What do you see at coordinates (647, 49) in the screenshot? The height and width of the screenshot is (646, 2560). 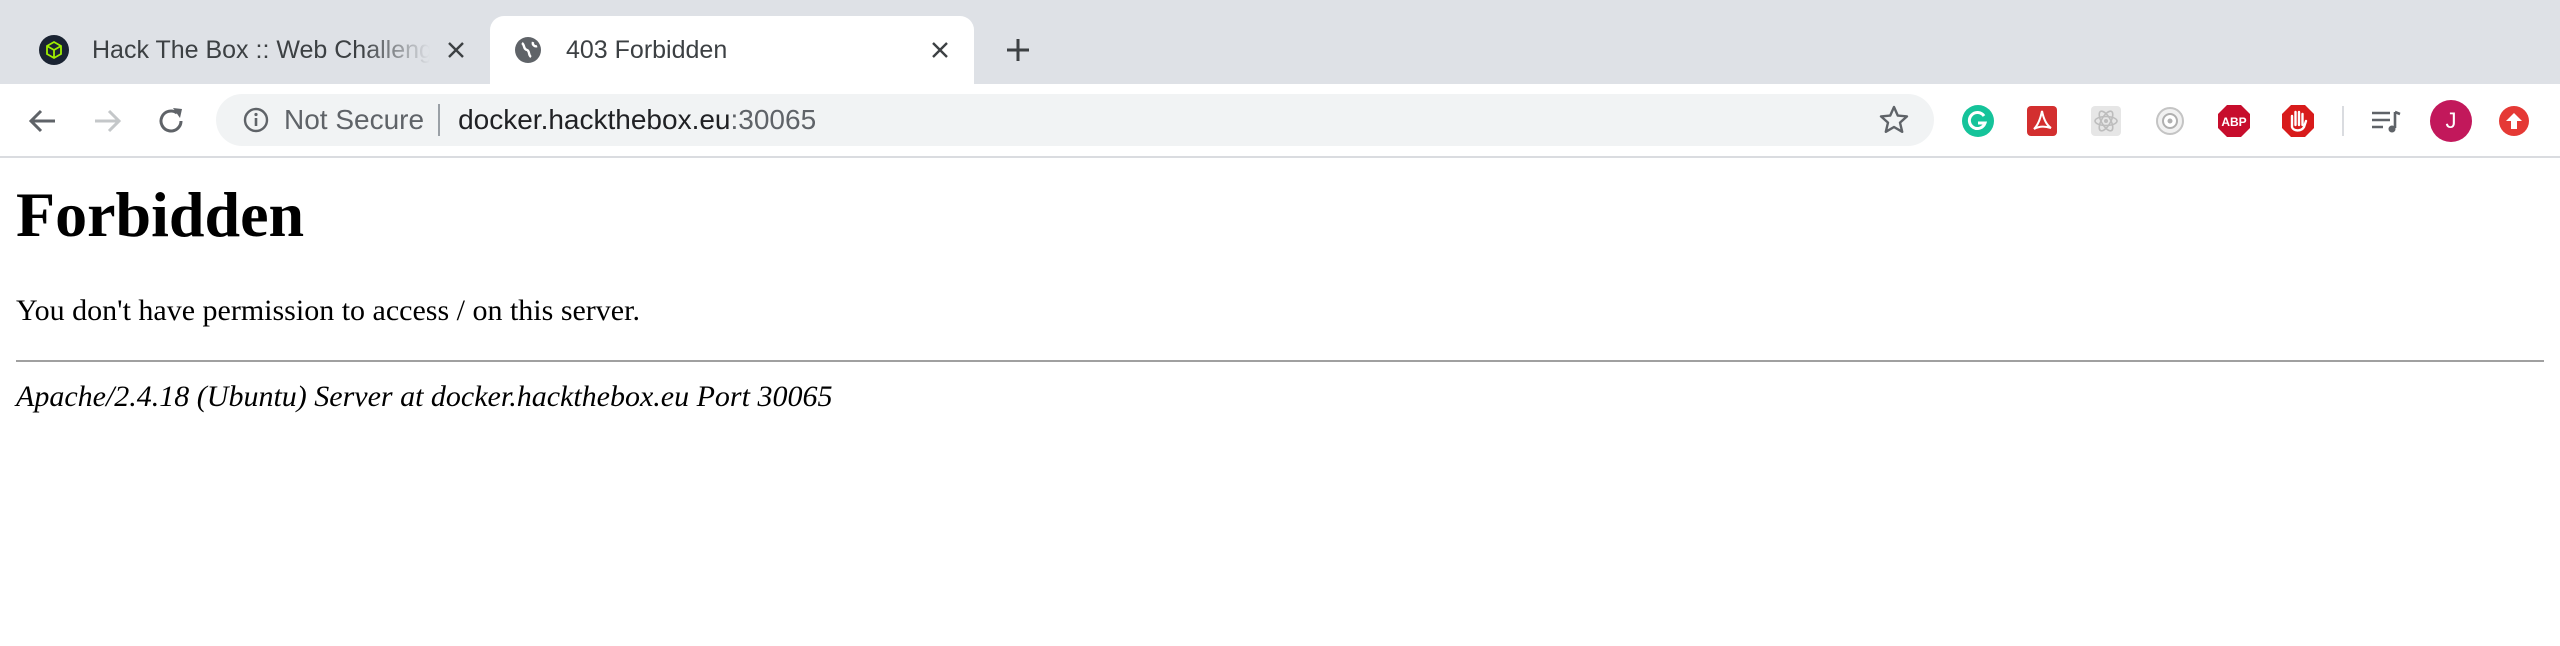 I see `tab-title: 403 Forbidden` at bounding box center [647, 49].